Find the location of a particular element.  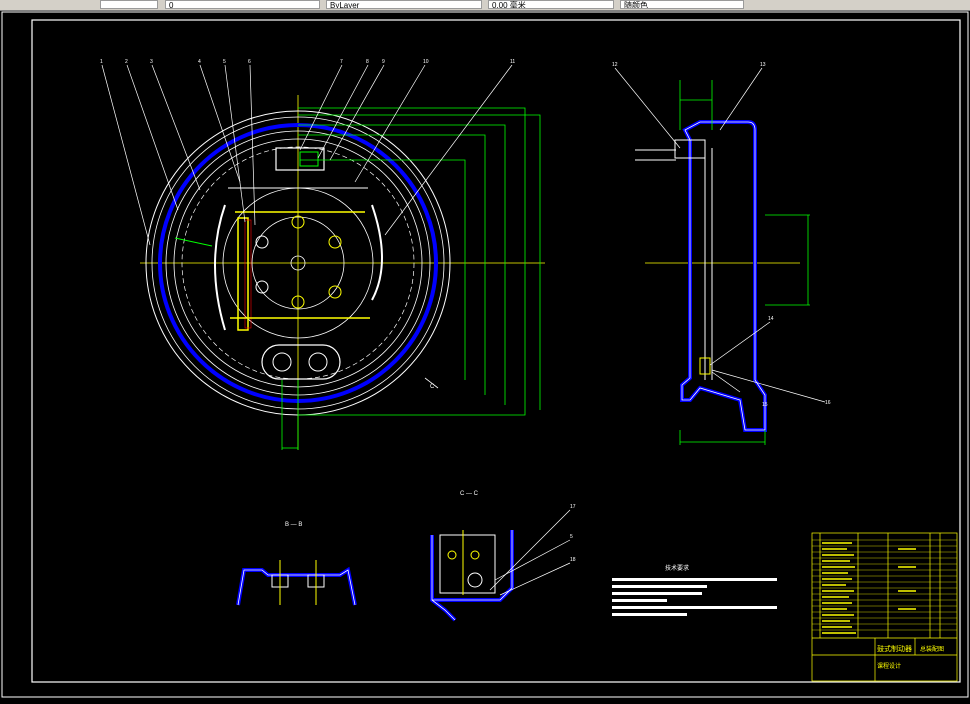

section-cc-label: C — C is located at coordinates (469, 494).